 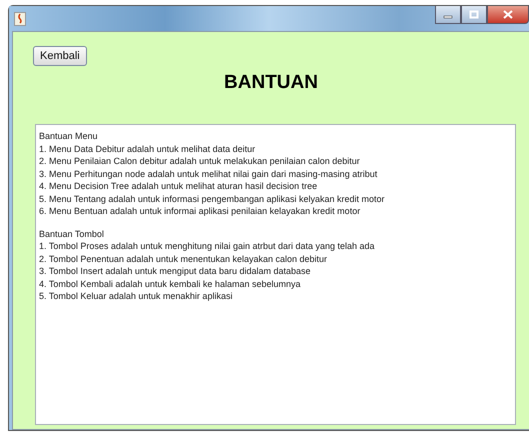 What do you see at coordinates (69, 136) in the screenshot?
I see `section-title: Bantuan Menu` at bounding box center [69, 136].